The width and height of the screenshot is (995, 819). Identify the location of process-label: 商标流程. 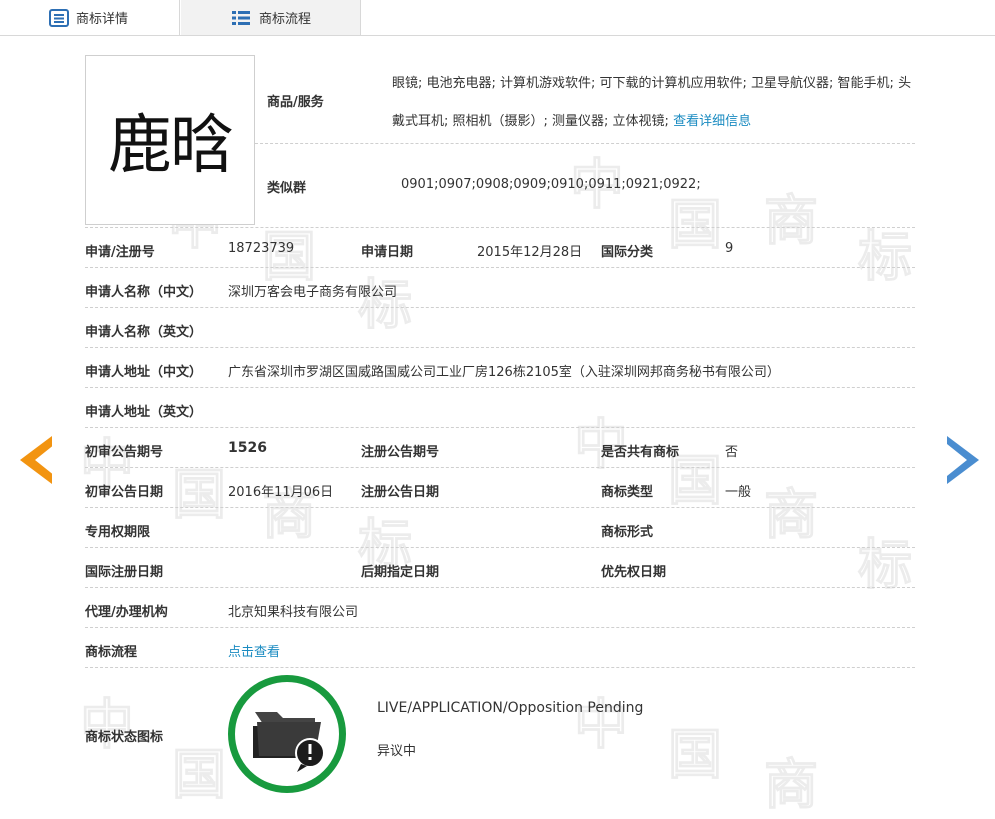
(111, 652).